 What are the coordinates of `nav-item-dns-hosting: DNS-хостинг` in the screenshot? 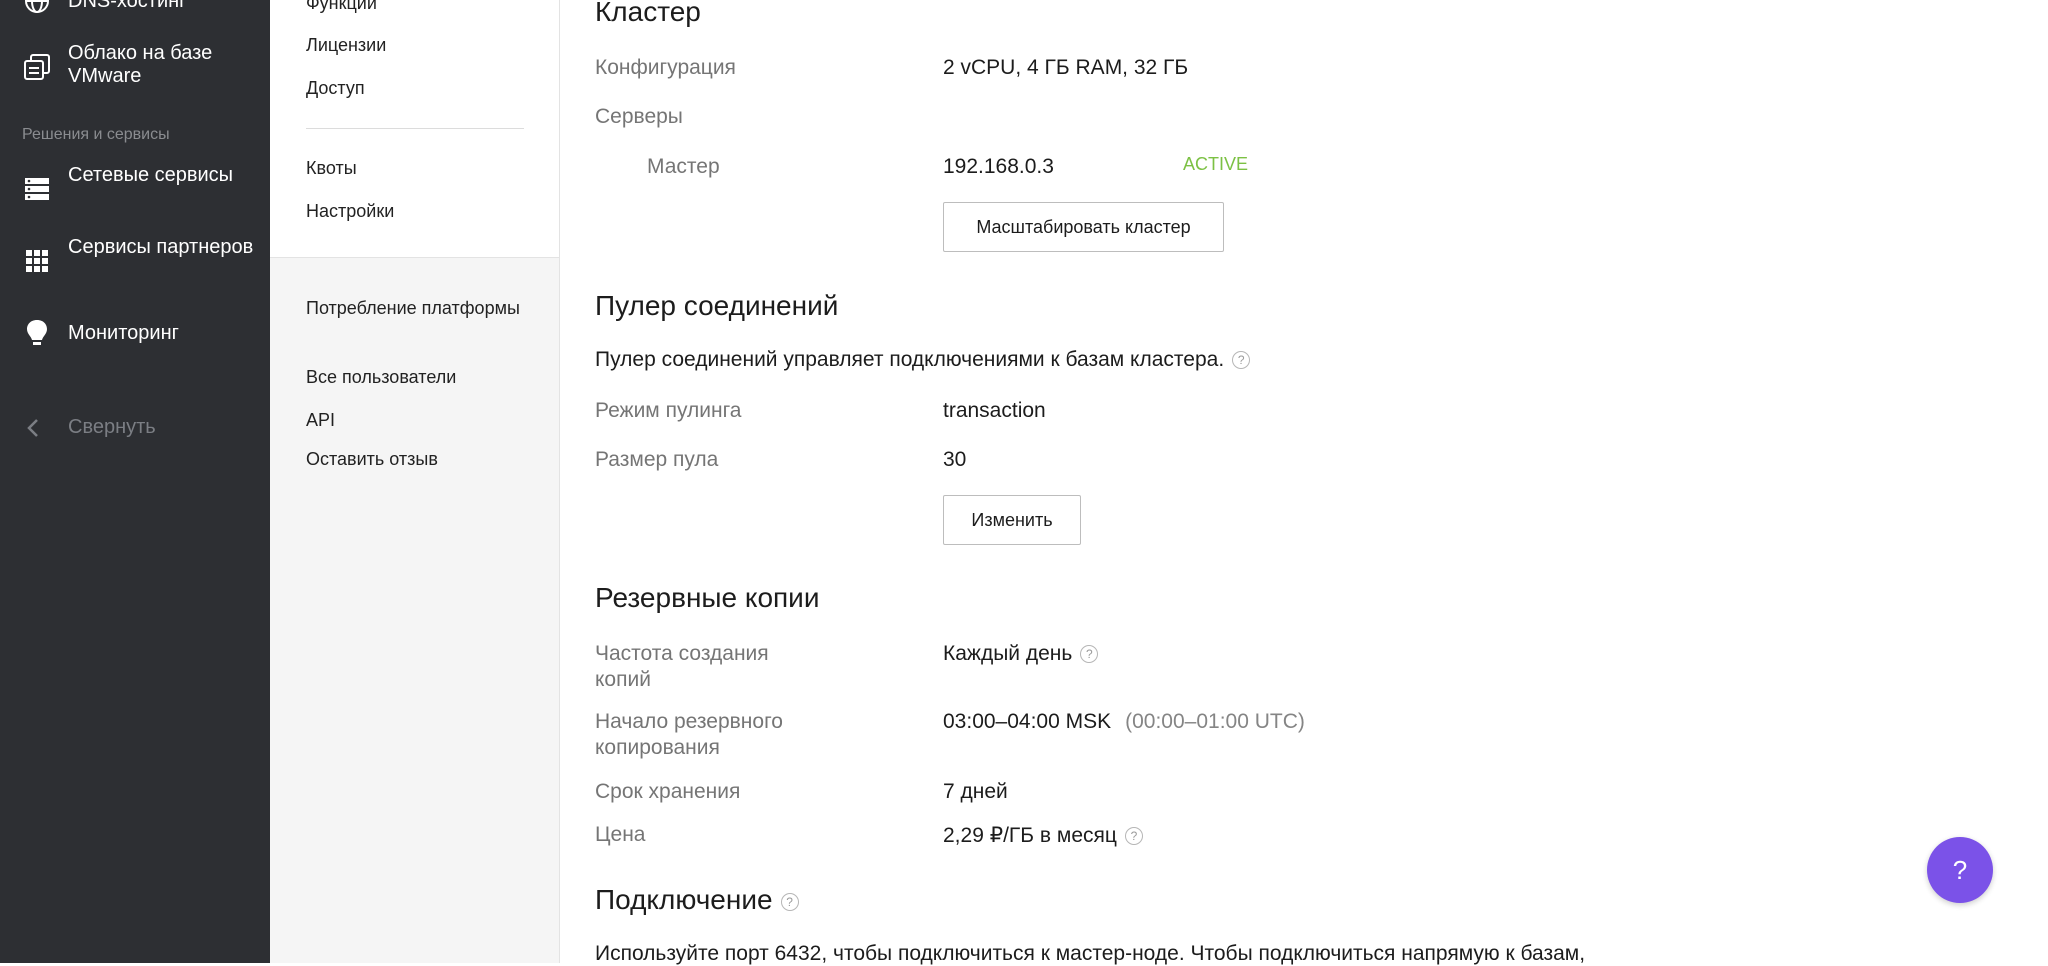 It's located at (135, 8).